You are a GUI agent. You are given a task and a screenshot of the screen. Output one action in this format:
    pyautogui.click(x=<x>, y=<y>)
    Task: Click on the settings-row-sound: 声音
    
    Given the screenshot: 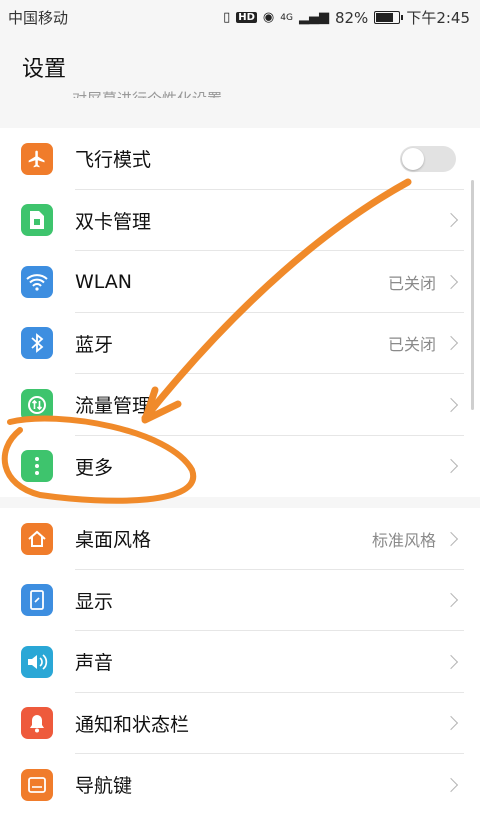 What is the action you would take?
    pyautogui.click(x=240, y=662)
    